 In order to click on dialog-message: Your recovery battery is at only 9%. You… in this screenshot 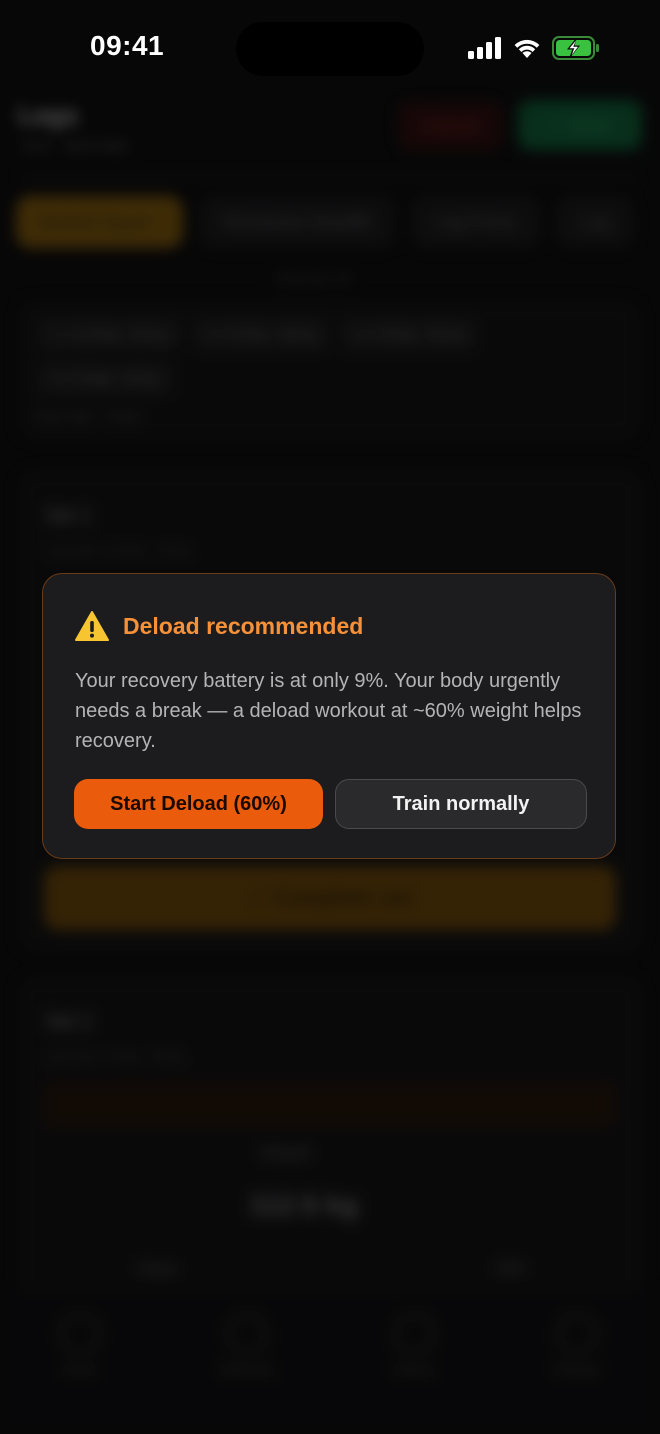, I will do `click(328, 711)`.